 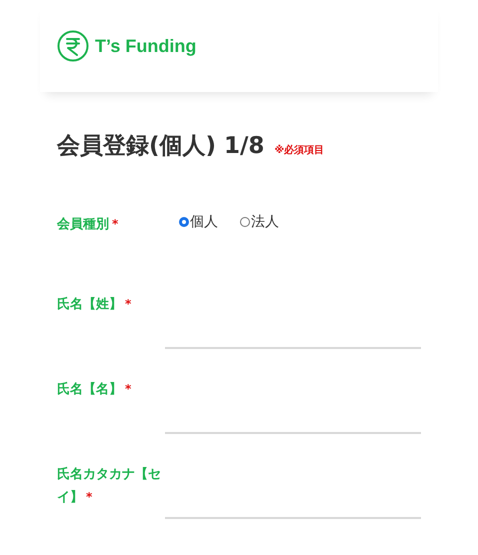 What do you see at coordinates (109, 486) in the screenshot?
I see `field-label: 氏名カタカナ【セイ】 *` at bounding box center [109, 486].